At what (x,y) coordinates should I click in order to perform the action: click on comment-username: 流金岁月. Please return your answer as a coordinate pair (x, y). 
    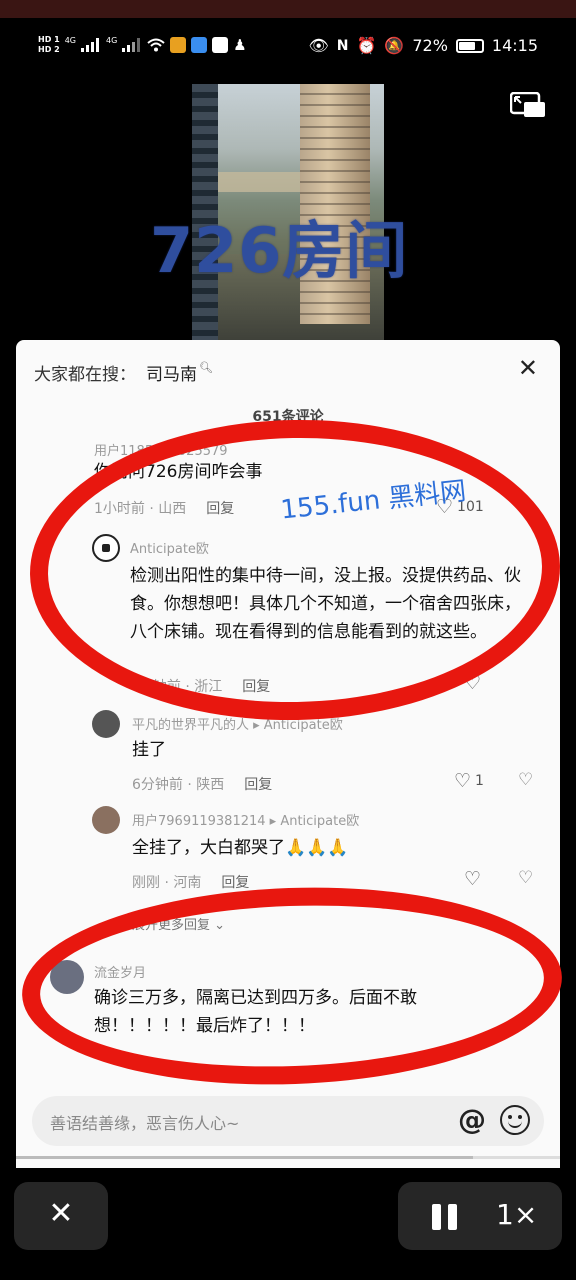
    Looking at the image, I should click on (120, 971).